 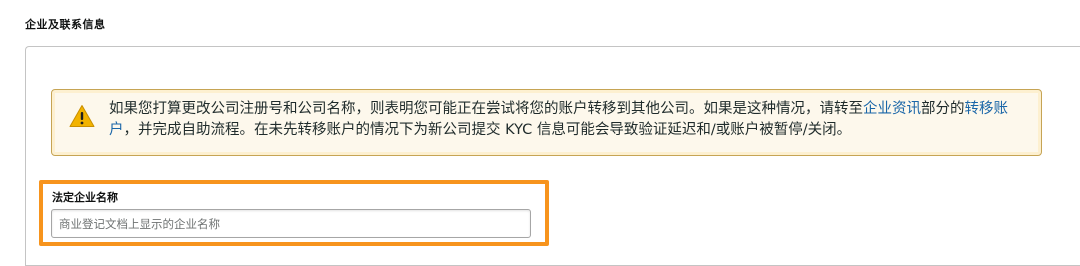 I want to click on legal-name-label: 法定企业名称, so click(x=85, y=197).